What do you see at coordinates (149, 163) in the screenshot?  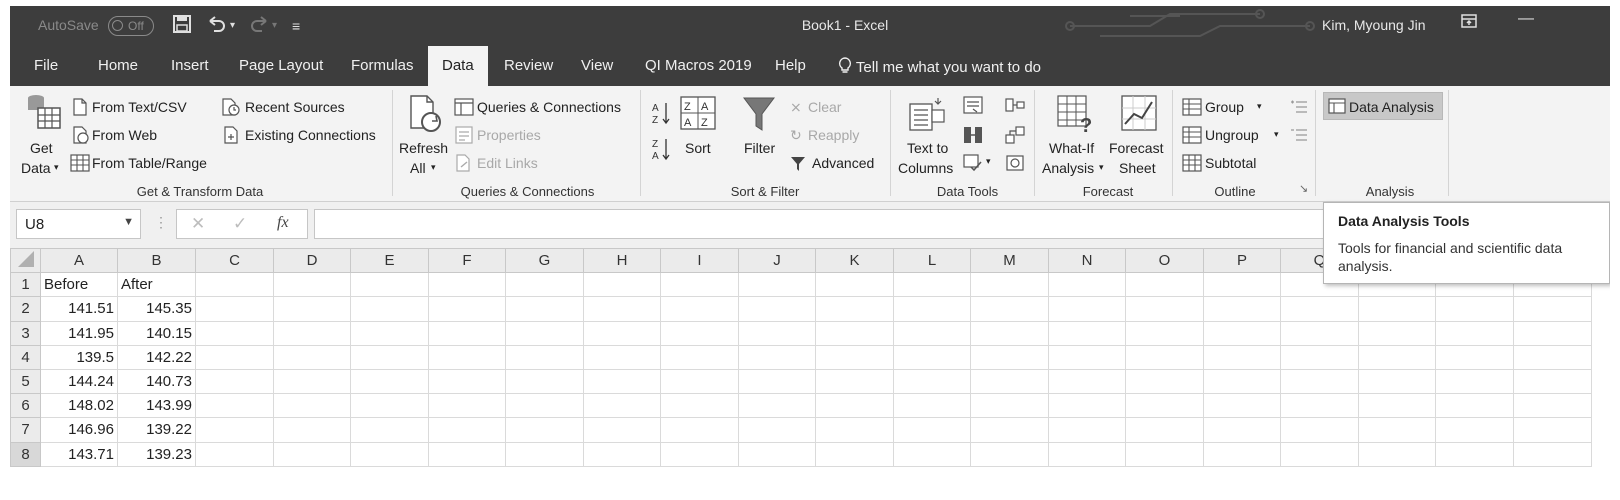 I see `from-table-range-button: From Table/Range` at bounding box center [149, 163].